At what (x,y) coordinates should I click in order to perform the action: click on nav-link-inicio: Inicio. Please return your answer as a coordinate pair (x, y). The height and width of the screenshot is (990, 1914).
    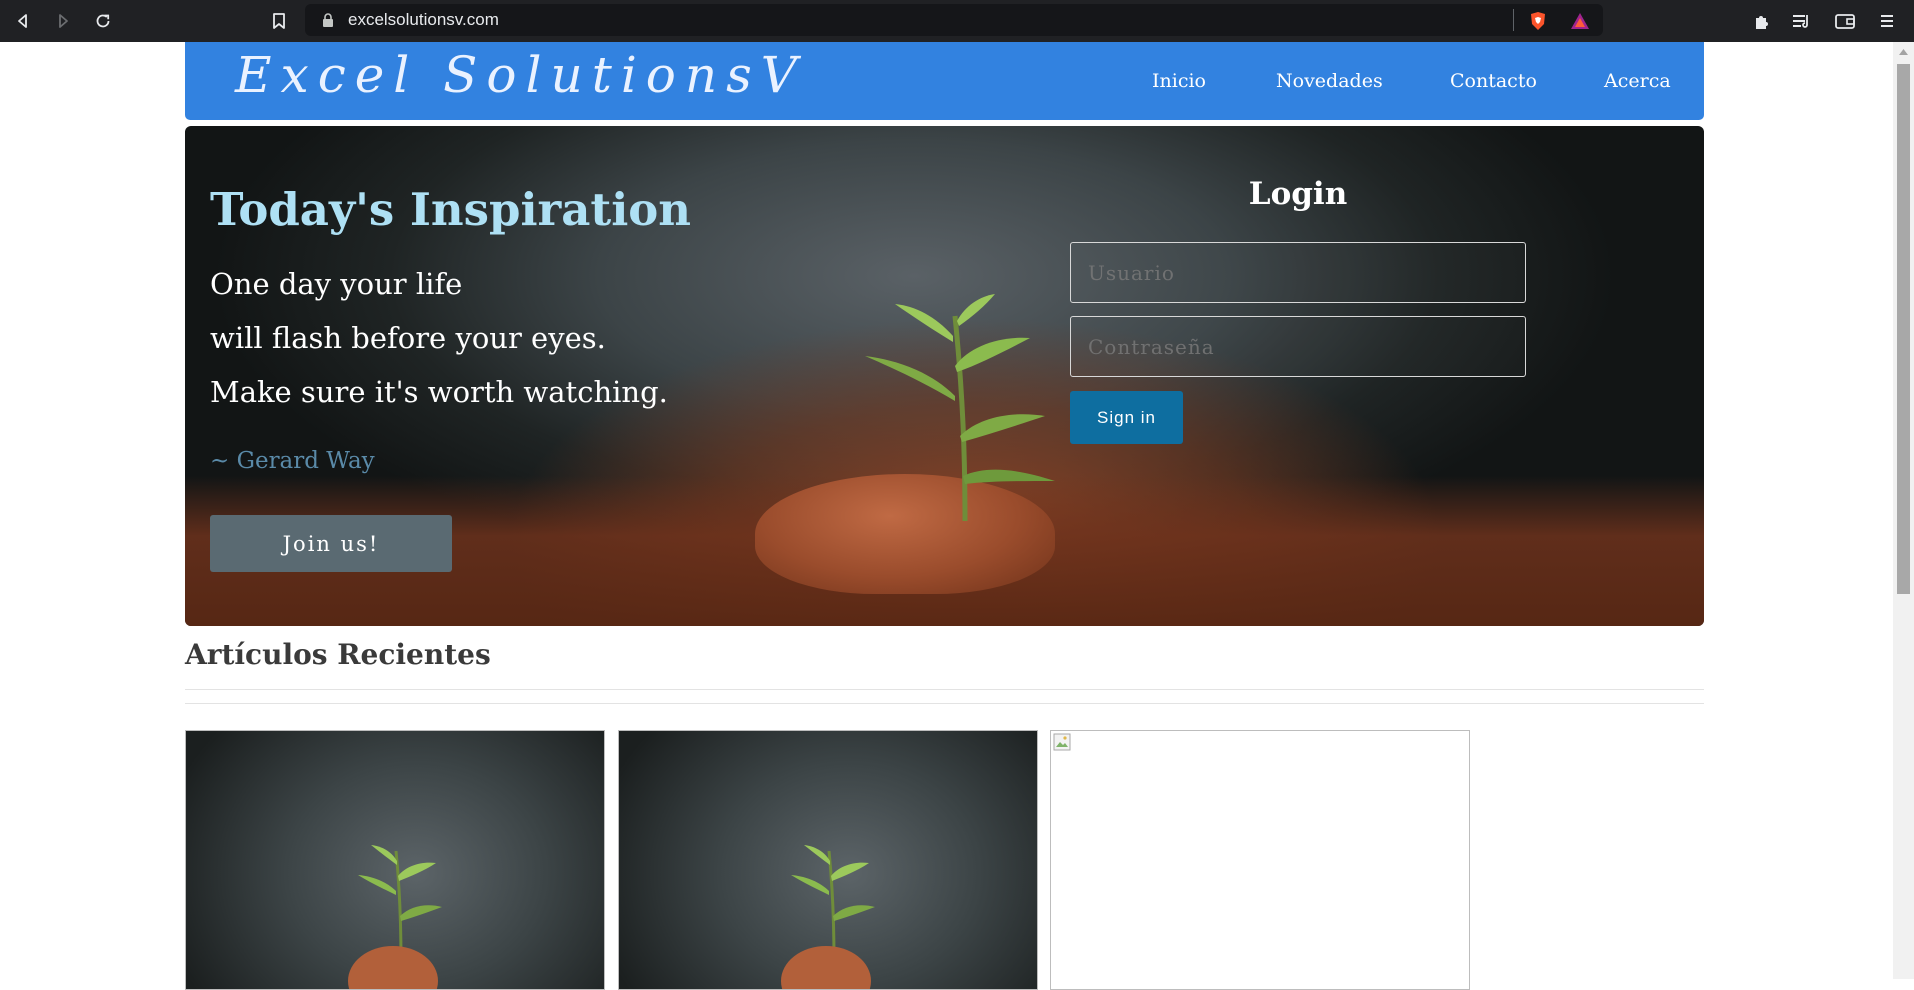
    Looking at the image, I should click on (1179, 81).